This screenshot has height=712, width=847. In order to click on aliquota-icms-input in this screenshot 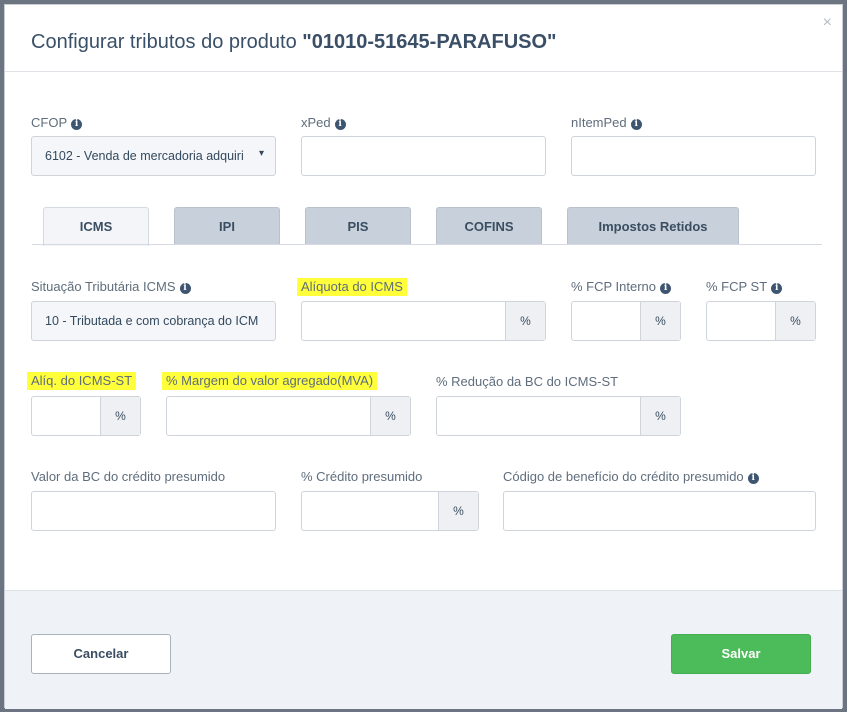, I will do `click(403, 321)`.